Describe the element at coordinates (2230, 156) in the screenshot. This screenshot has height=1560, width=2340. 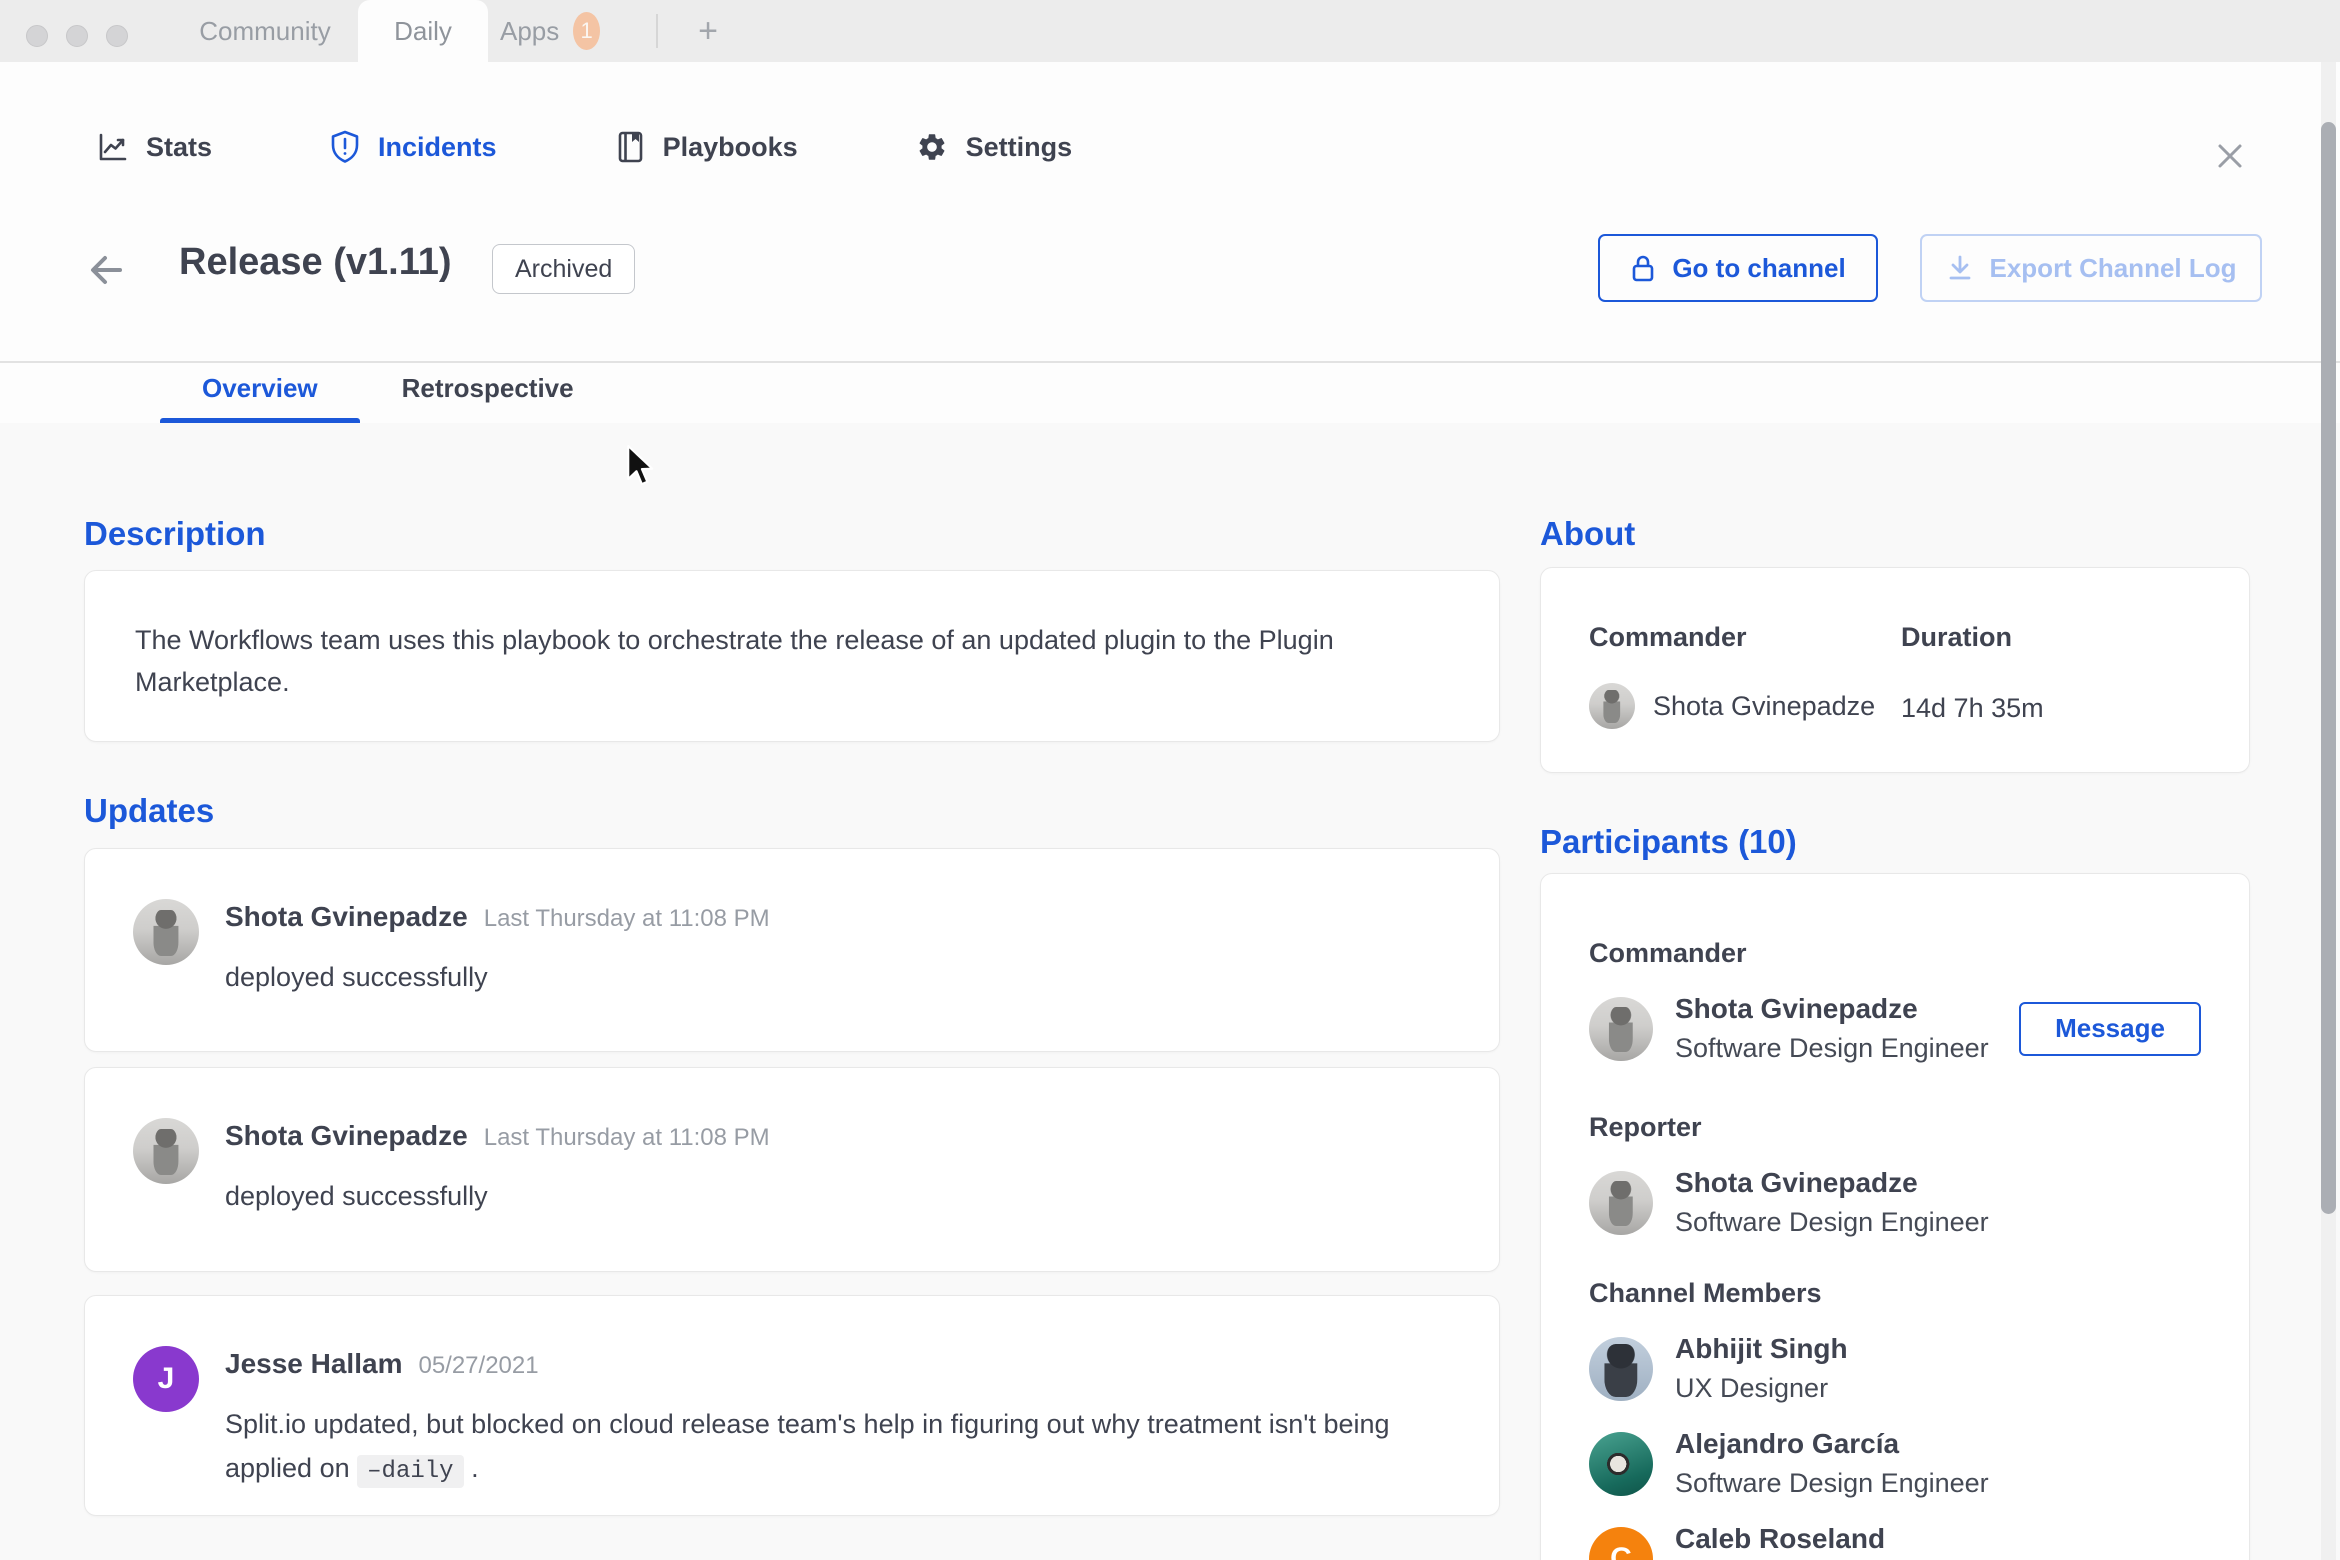
I see `close-icon` at that location.